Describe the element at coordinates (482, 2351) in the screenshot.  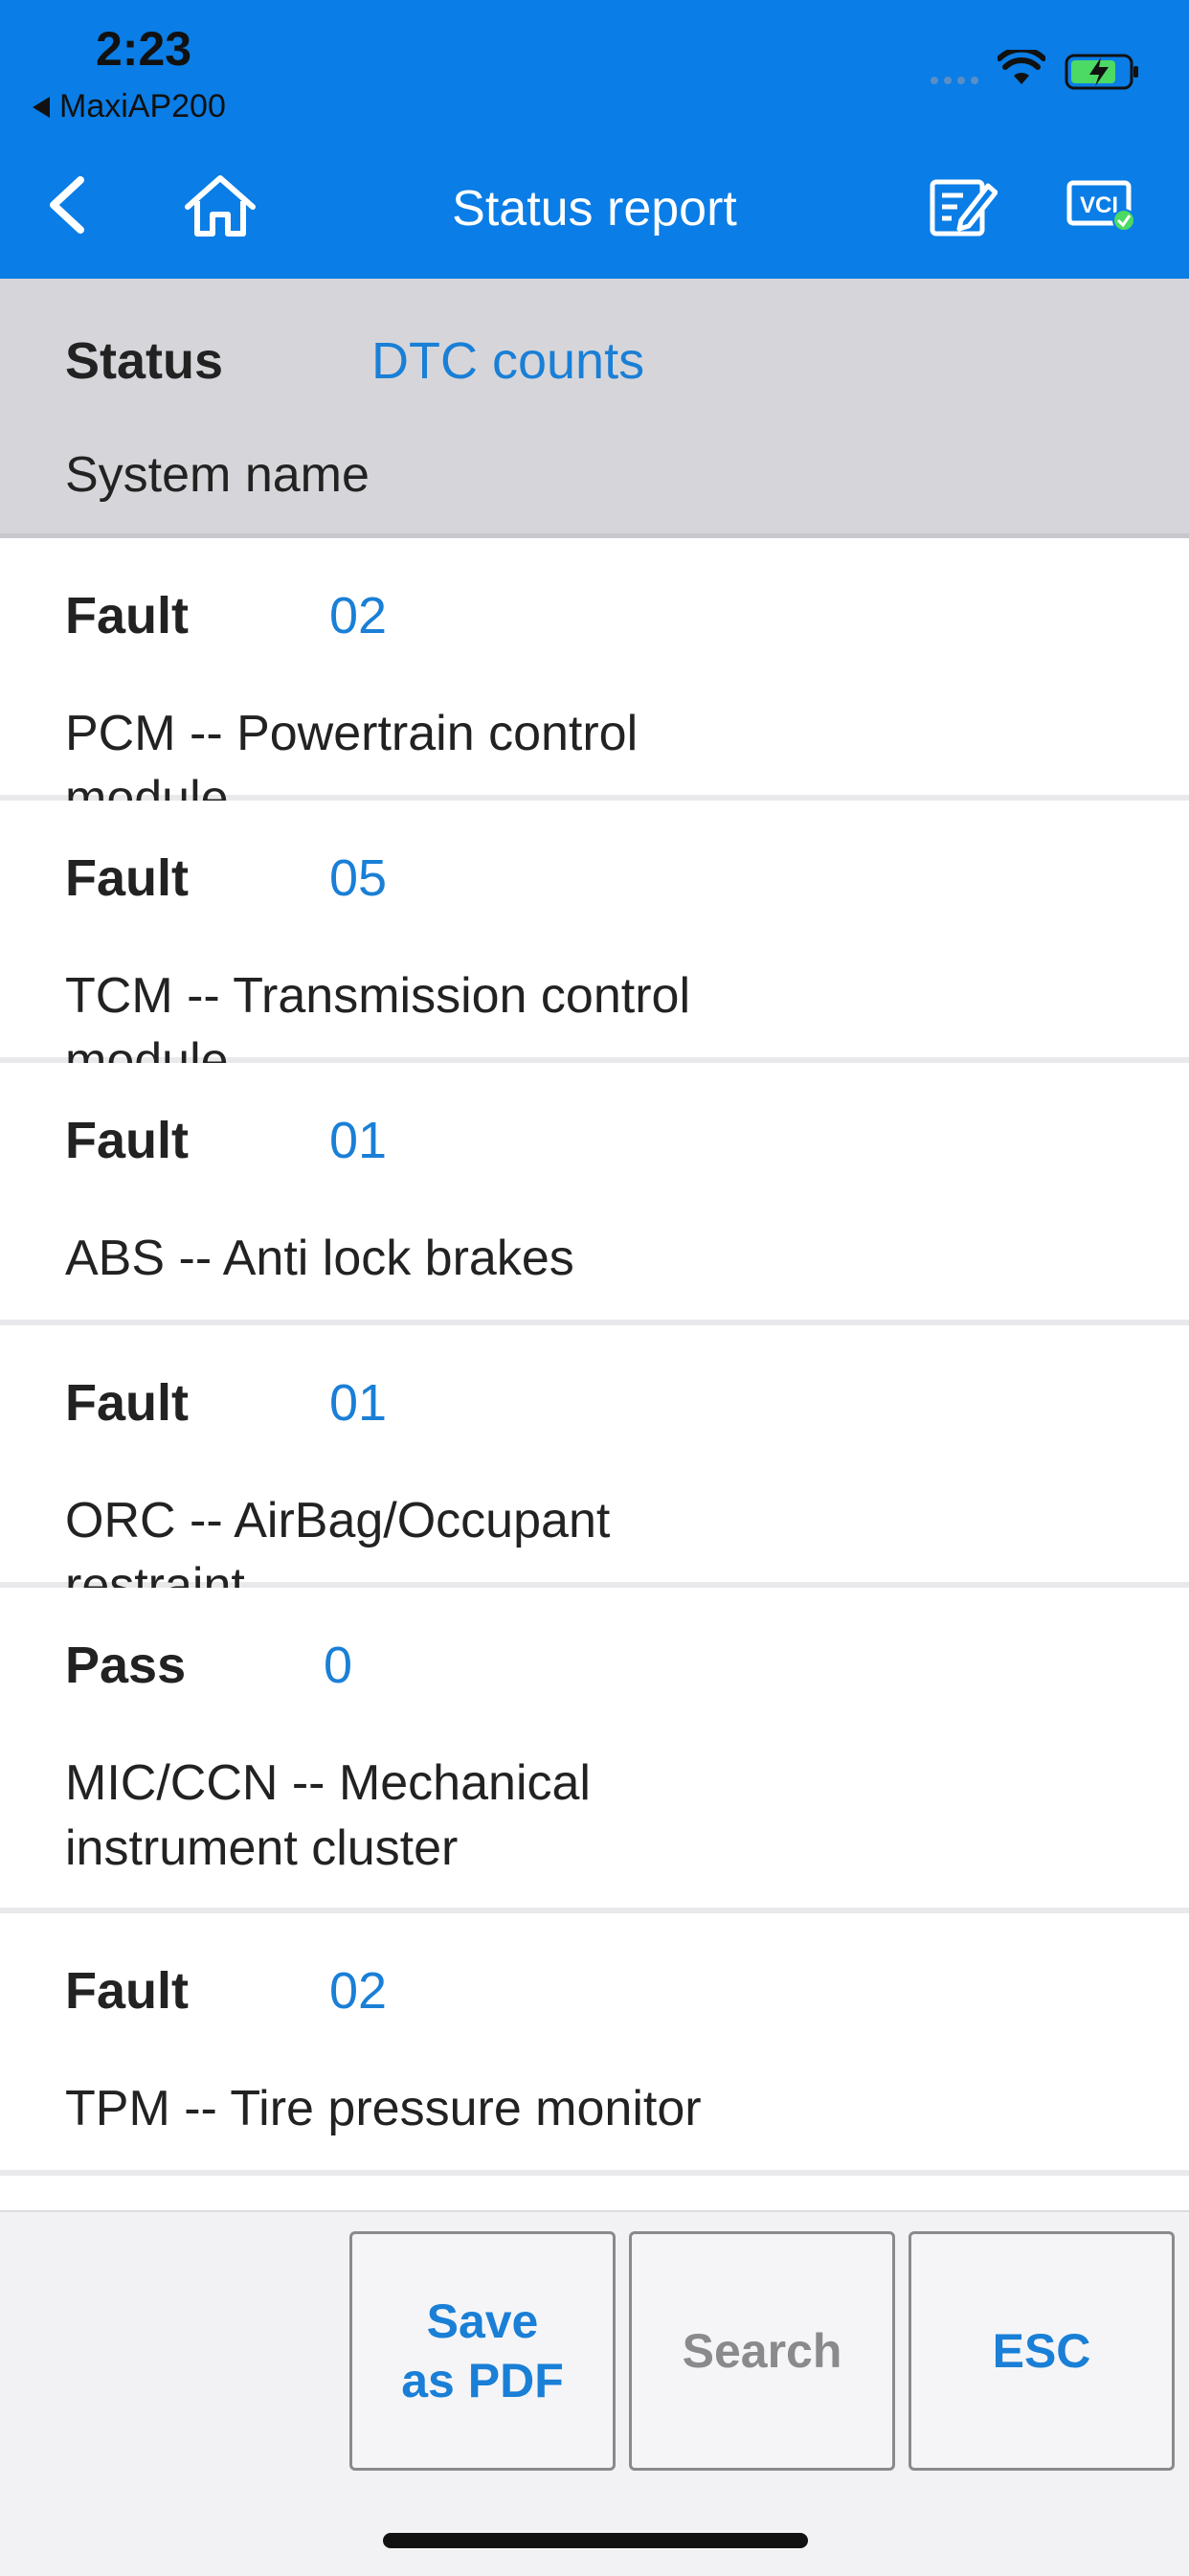
I see `save-as-pdf-button: Save as PDF` at that location.